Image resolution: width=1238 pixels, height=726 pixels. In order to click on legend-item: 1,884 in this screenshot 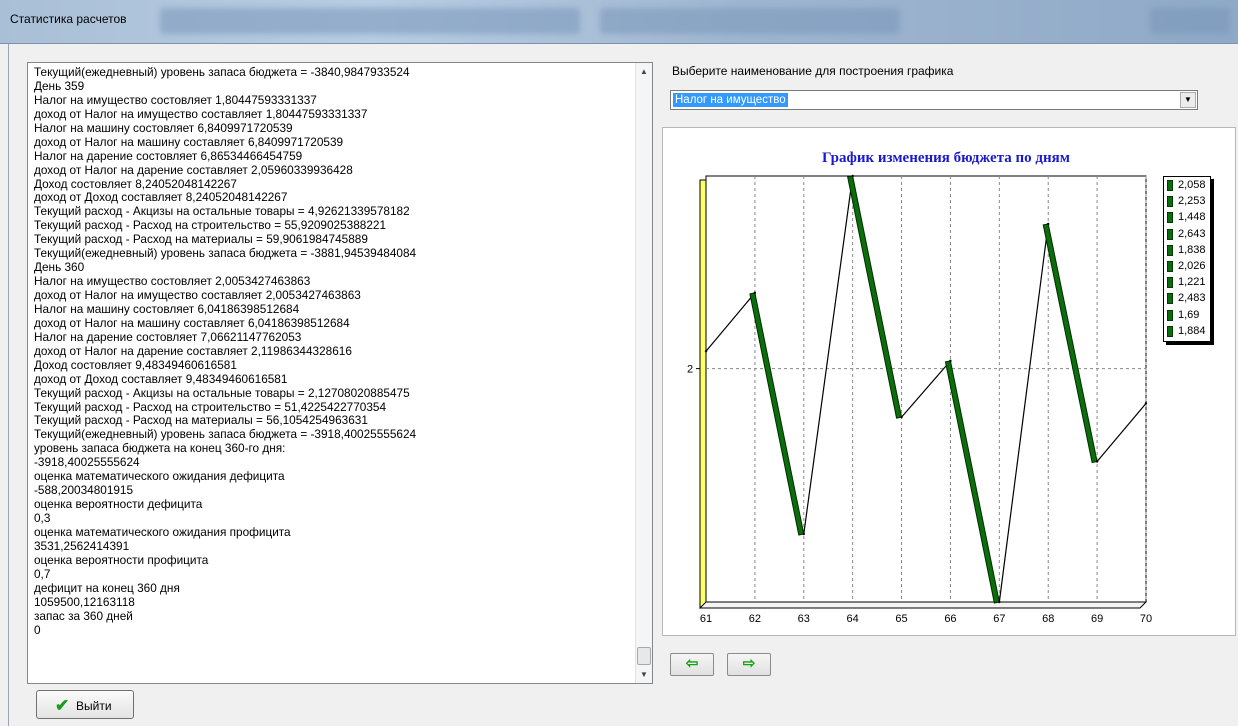, I will do `click(1187, 331)`.